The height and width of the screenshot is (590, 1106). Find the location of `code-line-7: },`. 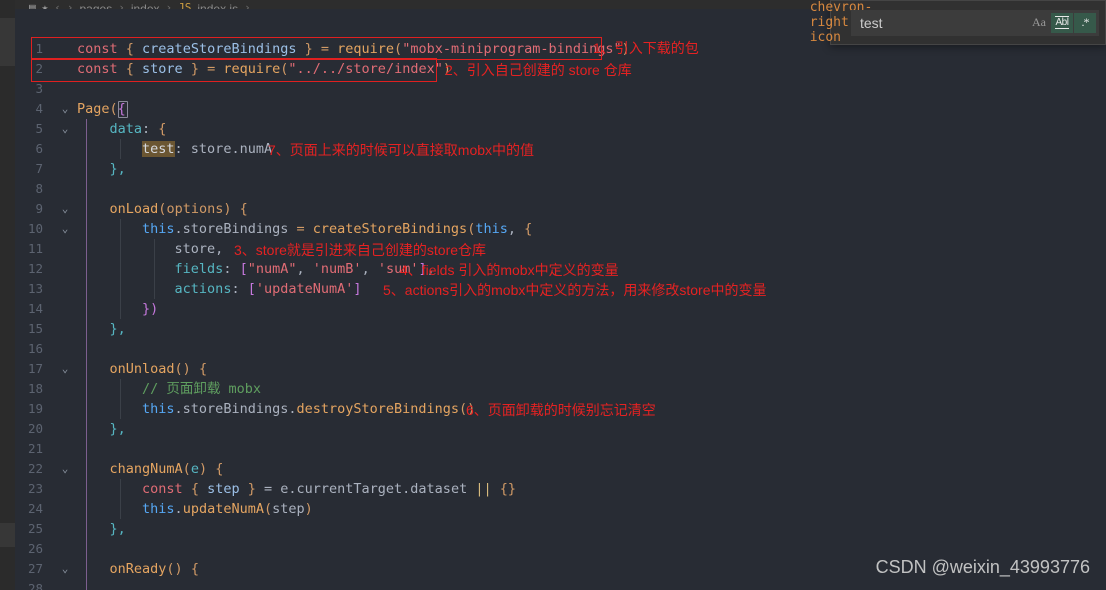

code-line-7: }, is located at coordinates (101, 169).